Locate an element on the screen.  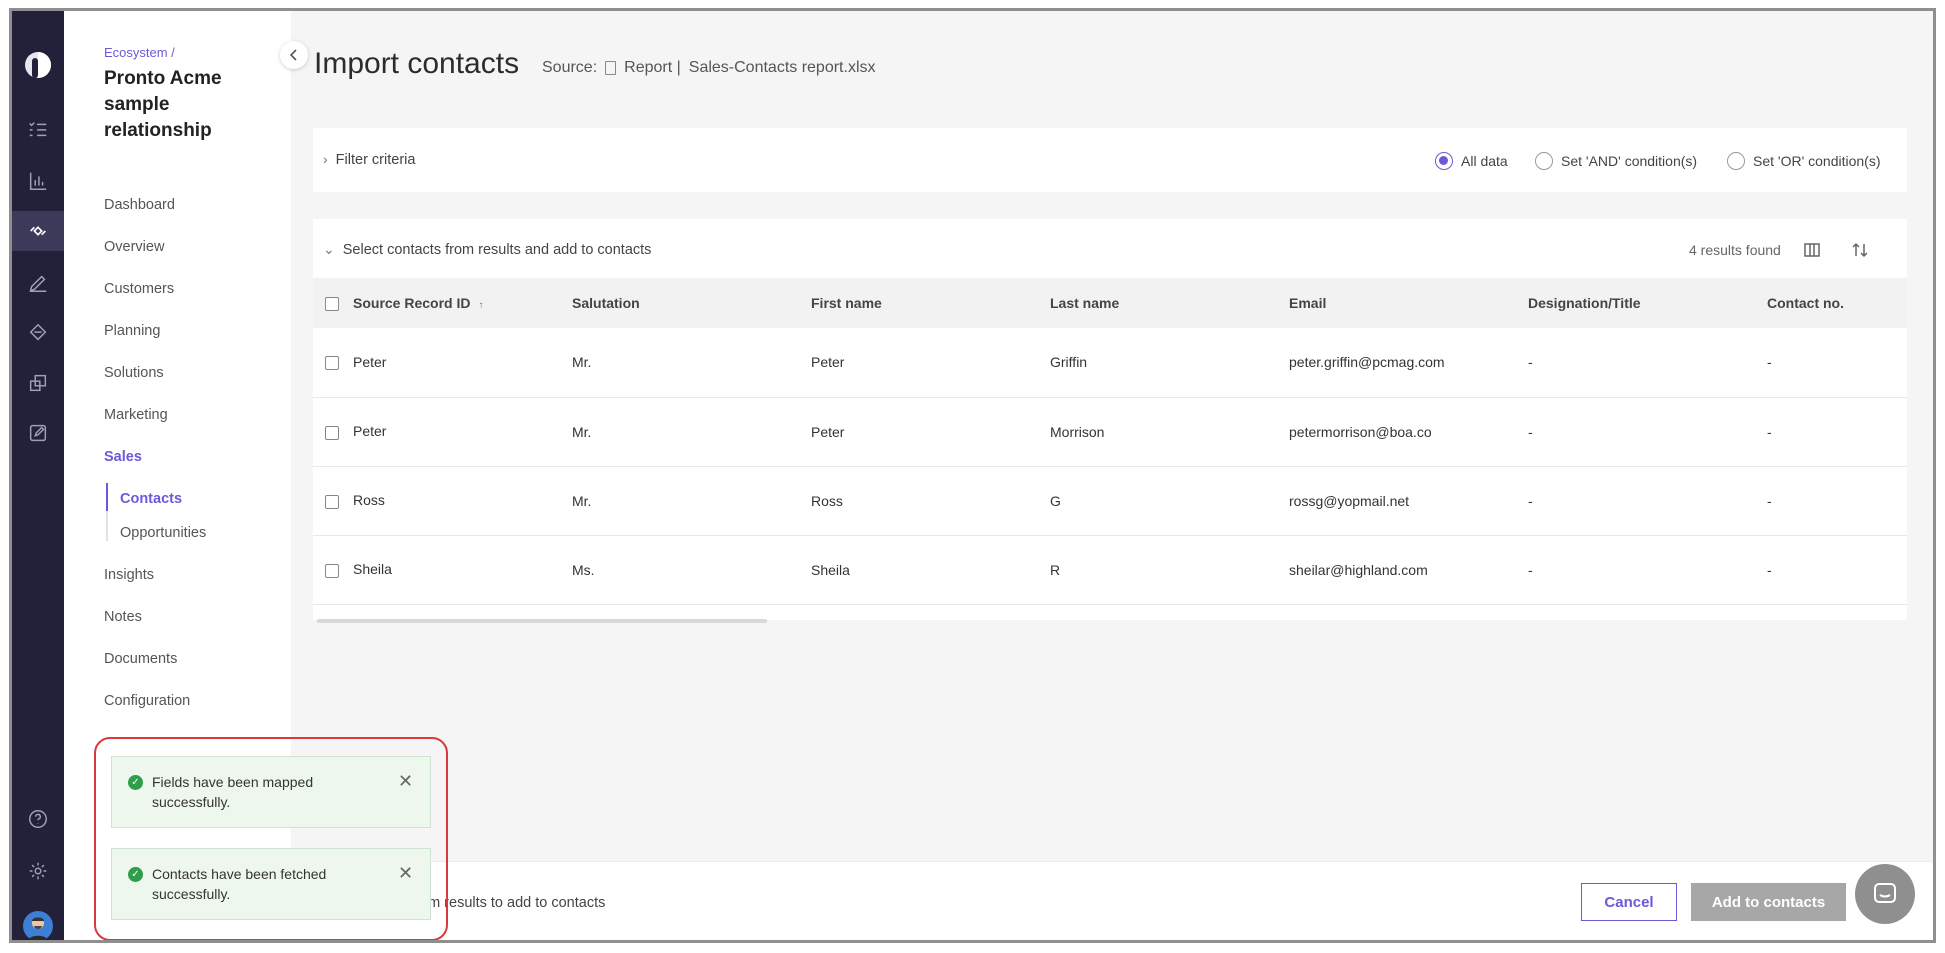
radio-label: All data is located at coordinates (1484, 161).